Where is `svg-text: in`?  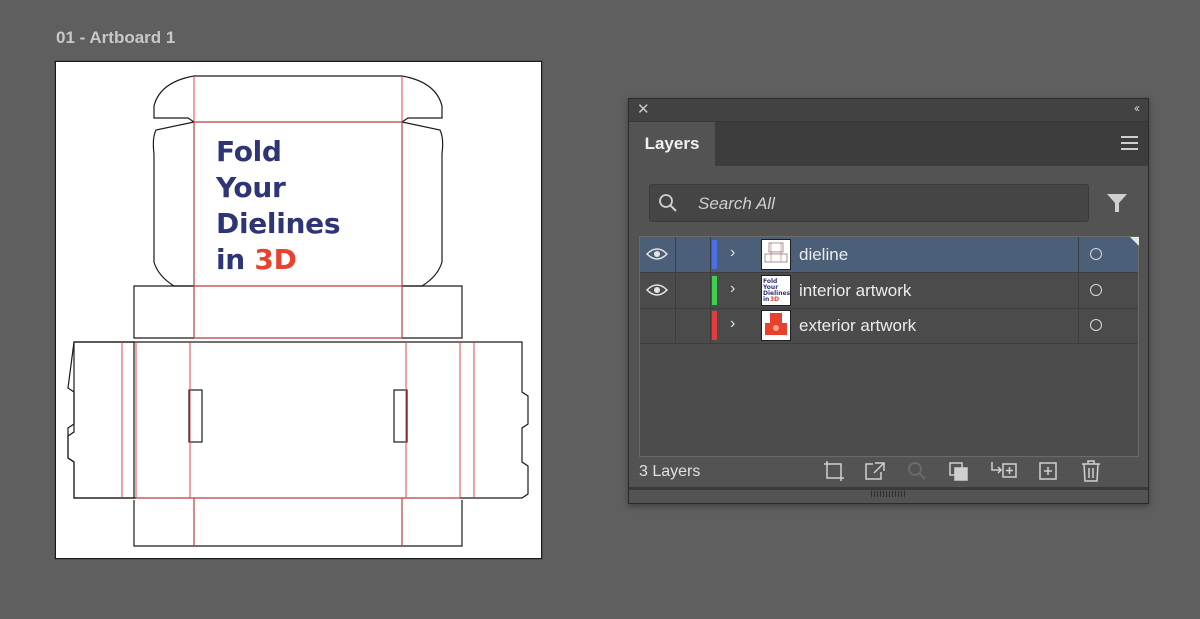 svg-text: in is located at coordinates (766, 299).